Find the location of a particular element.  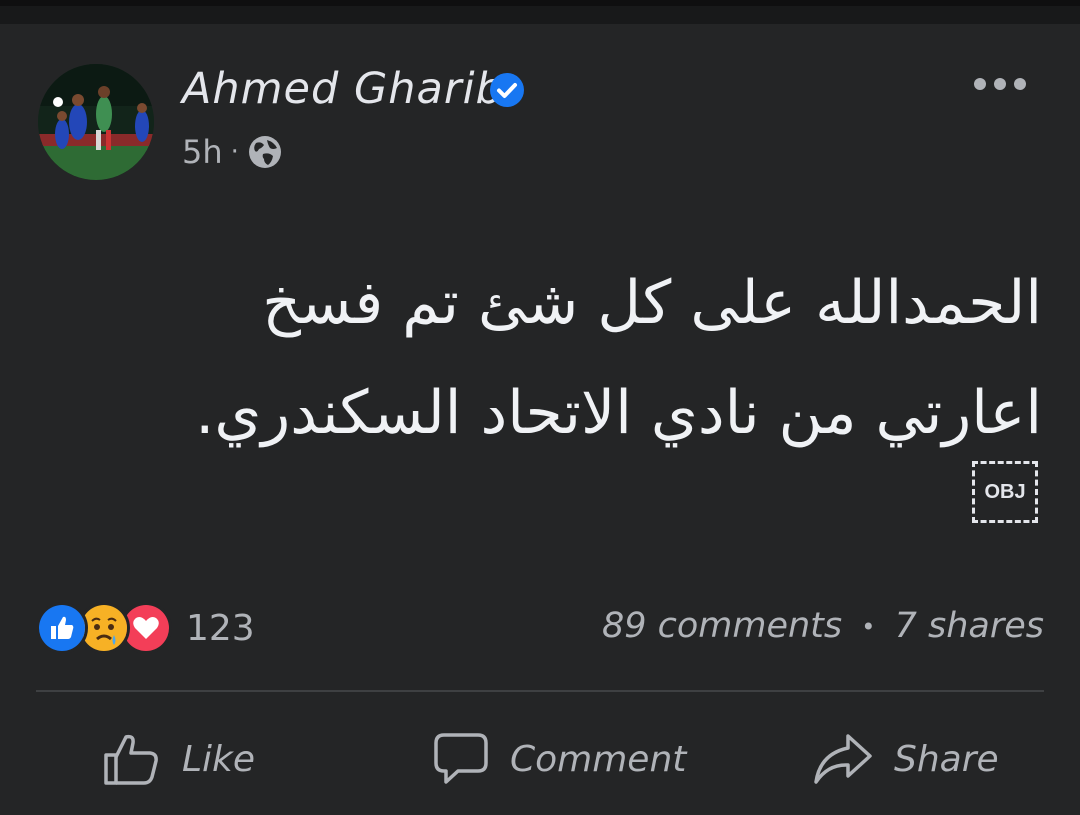

engagement-stats: 89 comments • 7 shares is located at coordinates (823, 626).